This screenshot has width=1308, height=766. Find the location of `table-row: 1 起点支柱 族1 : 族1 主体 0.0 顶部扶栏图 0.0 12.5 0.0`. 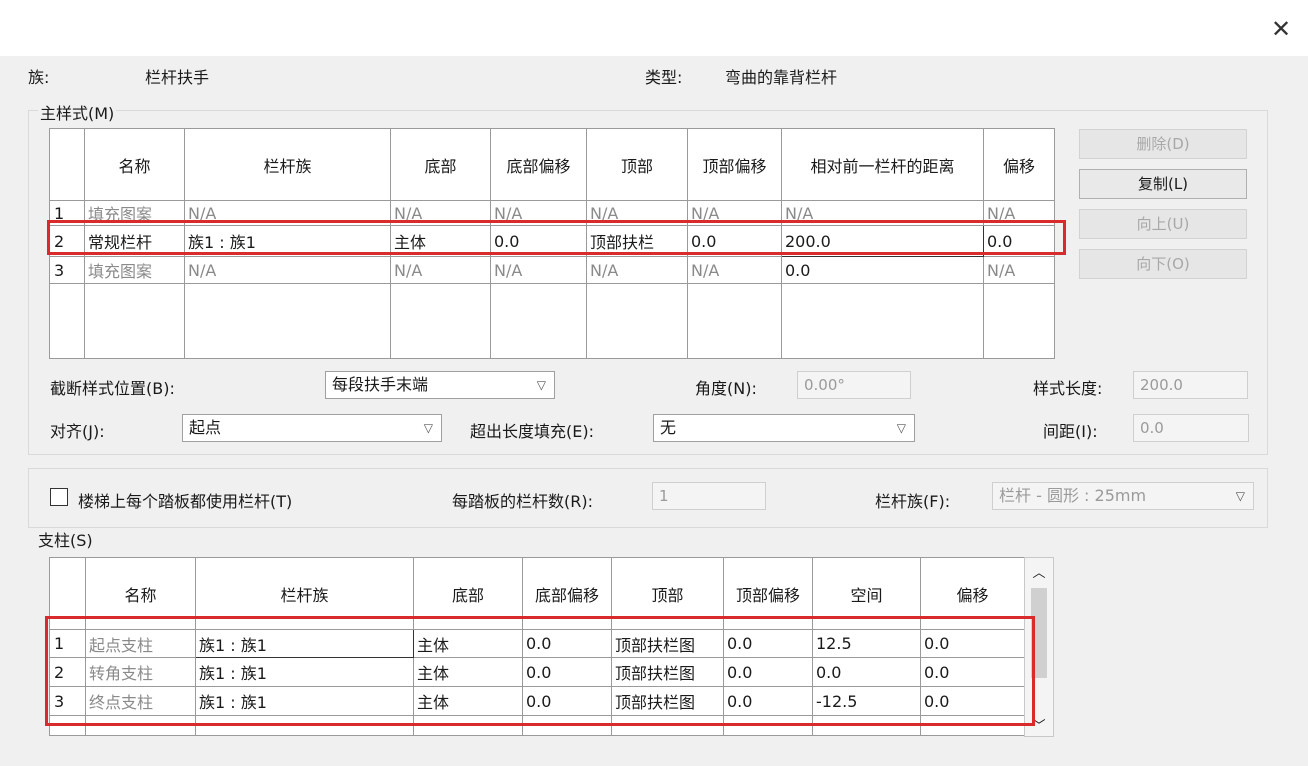

table-row: 1 起点支柱 族1 : 族1 主体 0.0 顶部扶栏图 0.0 12.5 0.0 is located at coordinates (537, 643).